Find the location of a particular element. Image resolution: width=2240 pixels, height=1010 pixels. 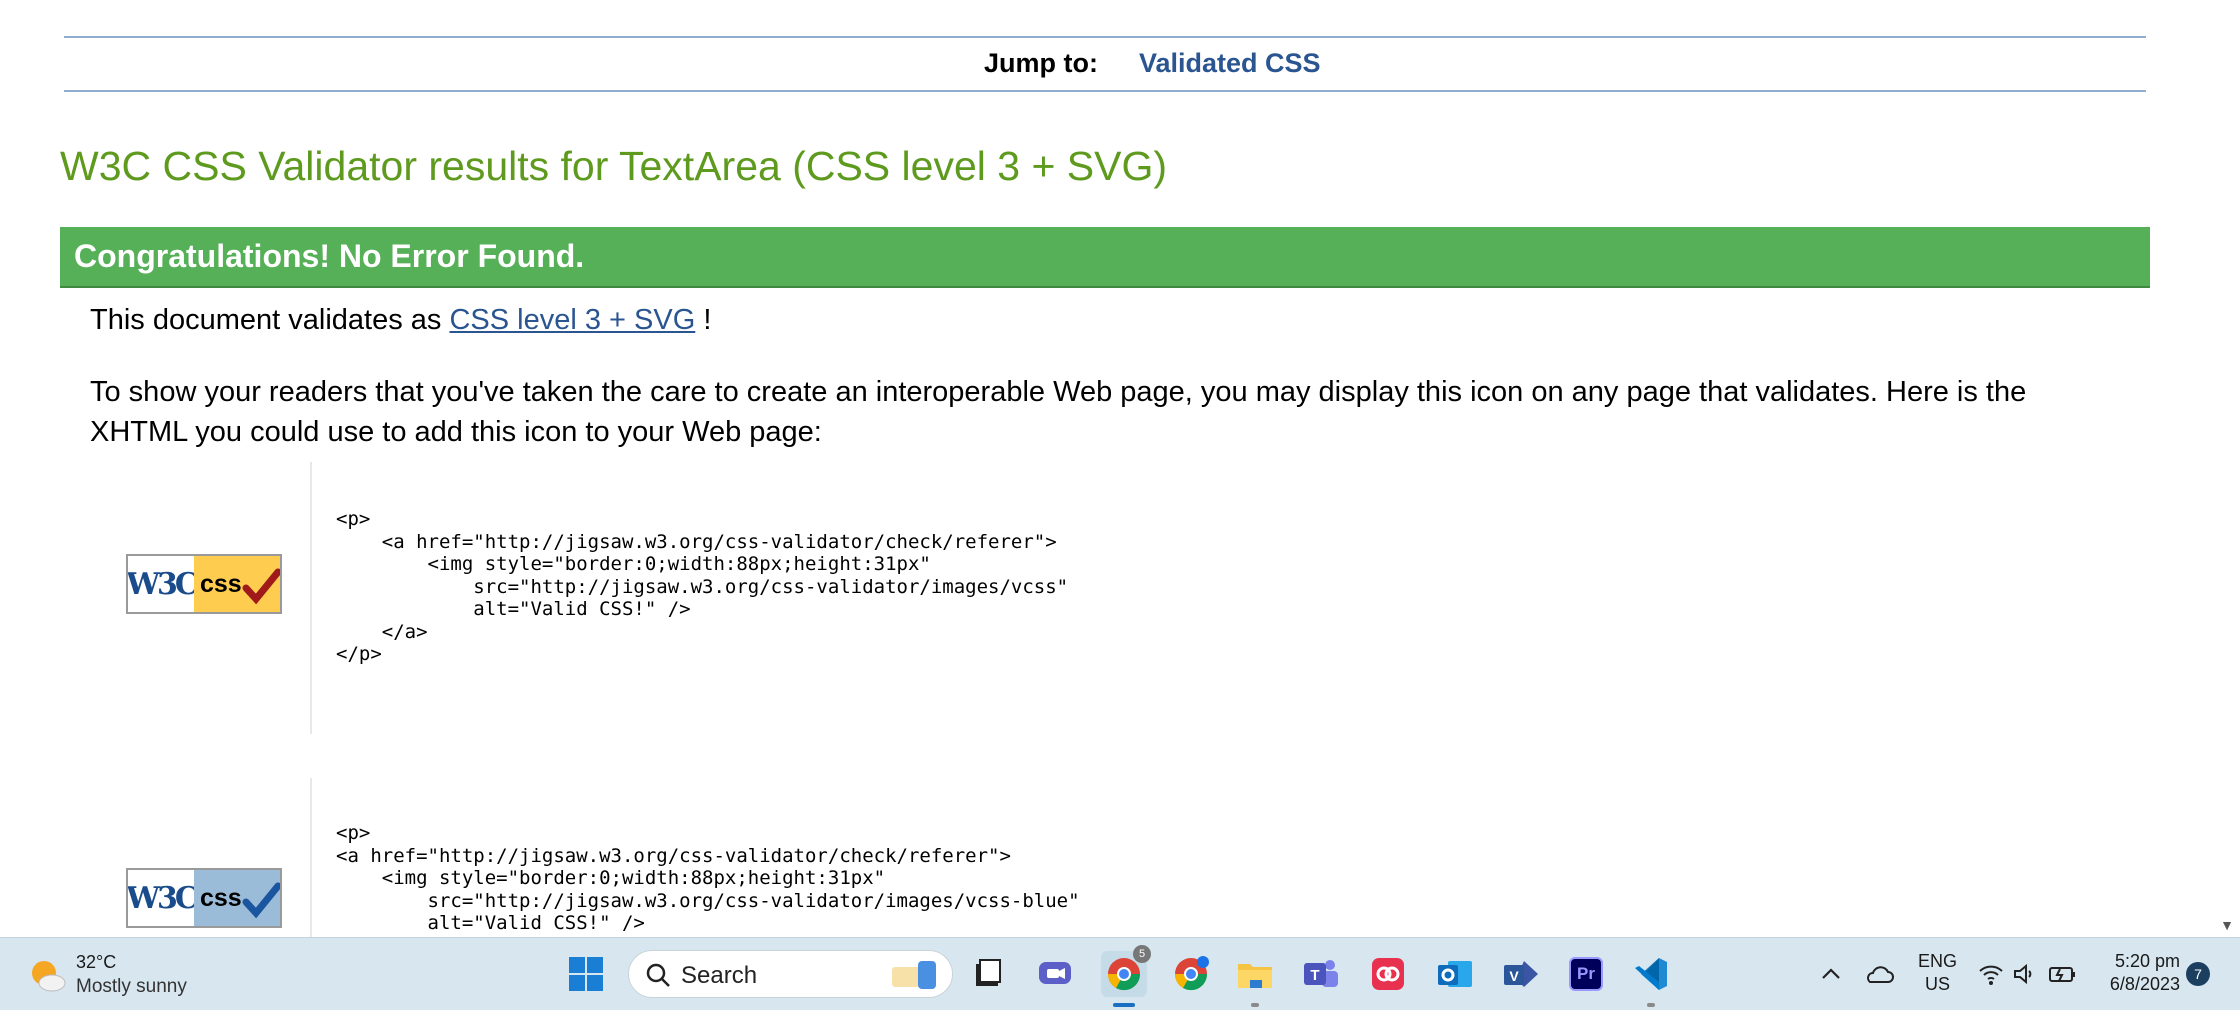

search-icon is located at coordinates (658, 975).